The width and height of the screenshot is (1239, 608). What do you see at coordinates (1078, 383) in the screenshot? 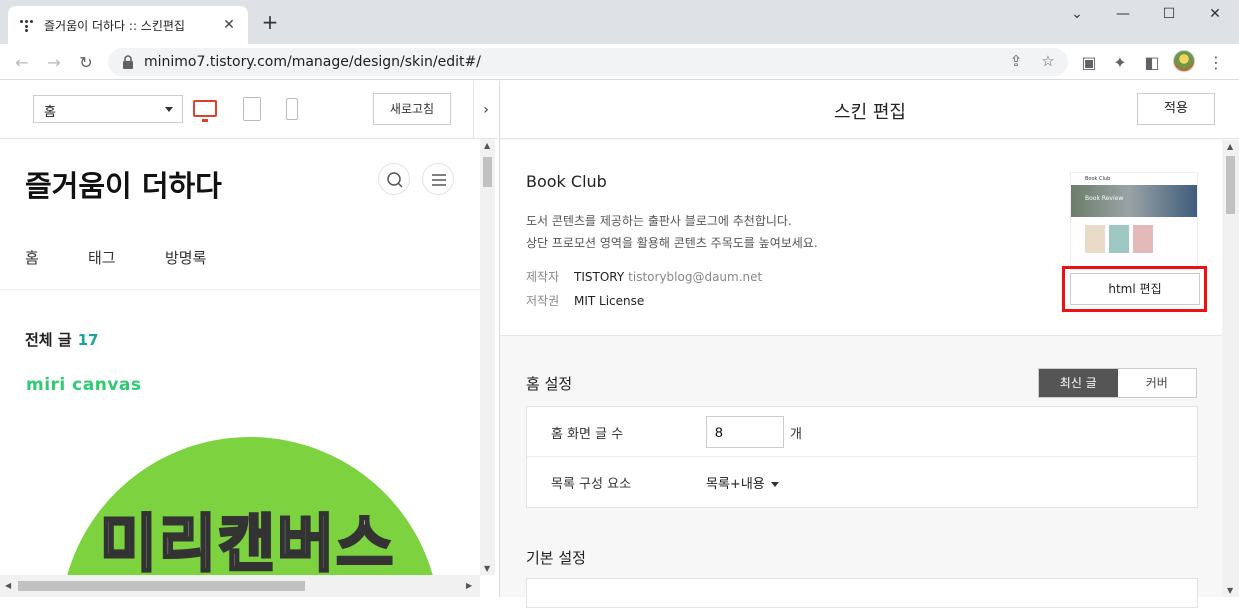
I see `tab-latest-posts: 최신 글` at bounding box center [1078, 383].